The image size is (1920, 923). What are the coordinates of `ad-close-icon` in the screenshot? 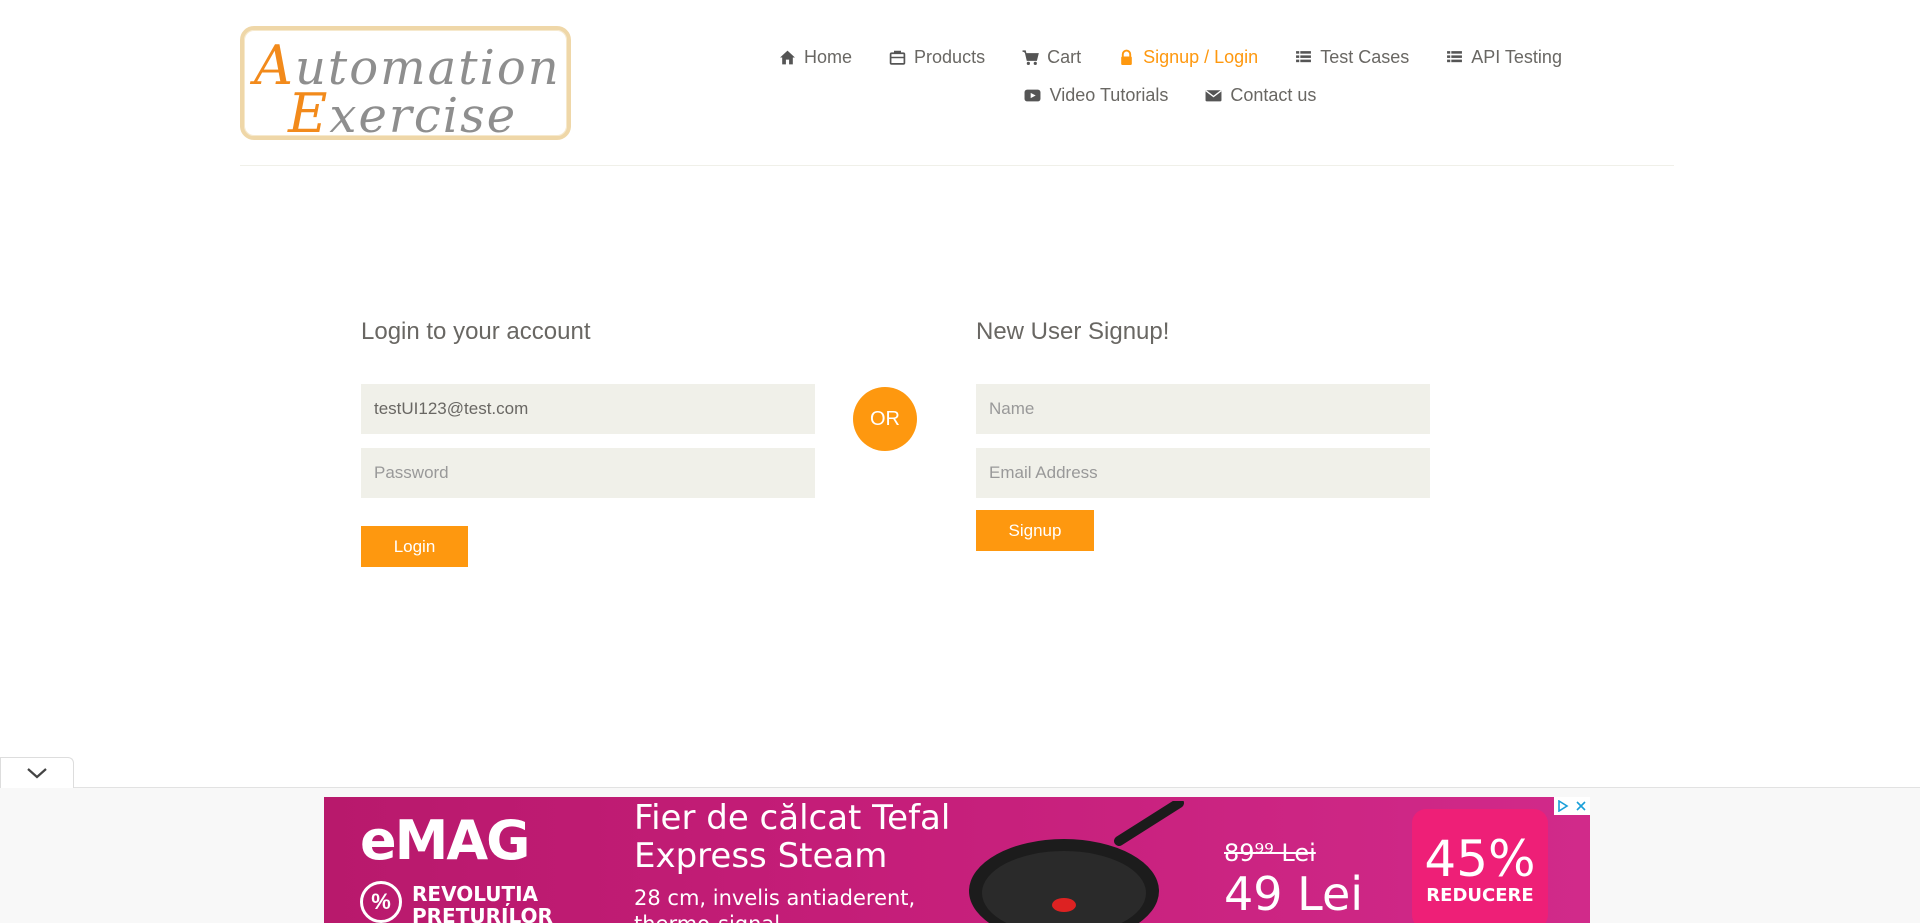 It's located at (1581, 806).